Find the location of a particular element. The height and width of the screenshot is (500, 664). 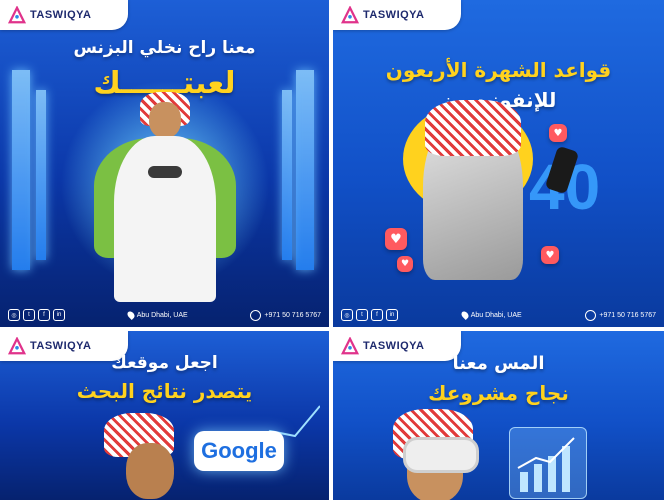

ghutra-headwear is located at coordinates (473, 128).